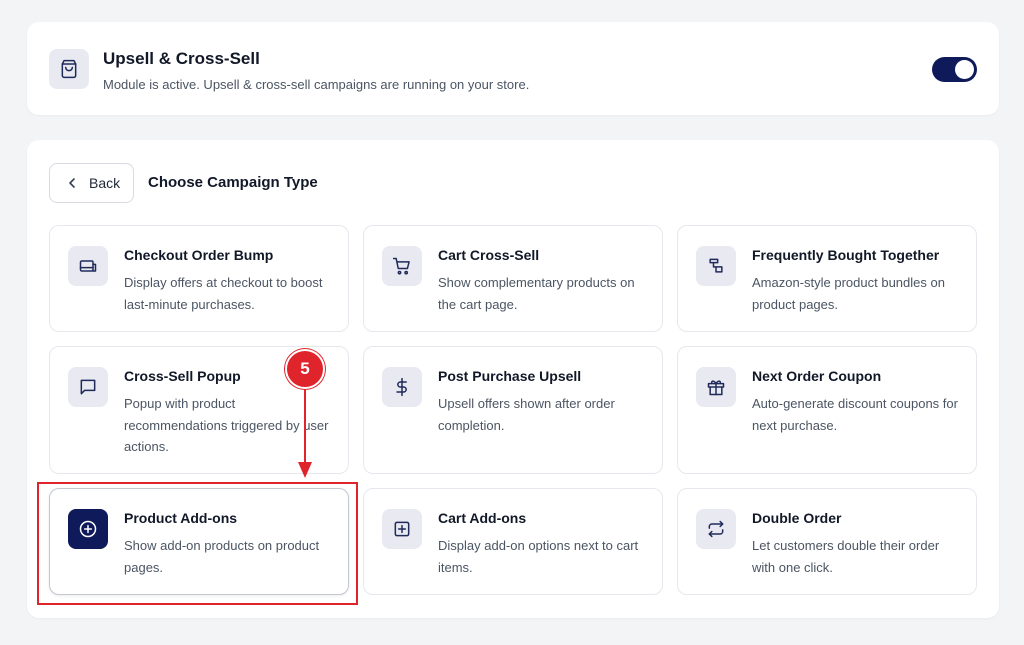  Describe the element at coordinates (222, 556) in the screenshot. I see `campaign-description: Show add-on products on product pages.` at that location.